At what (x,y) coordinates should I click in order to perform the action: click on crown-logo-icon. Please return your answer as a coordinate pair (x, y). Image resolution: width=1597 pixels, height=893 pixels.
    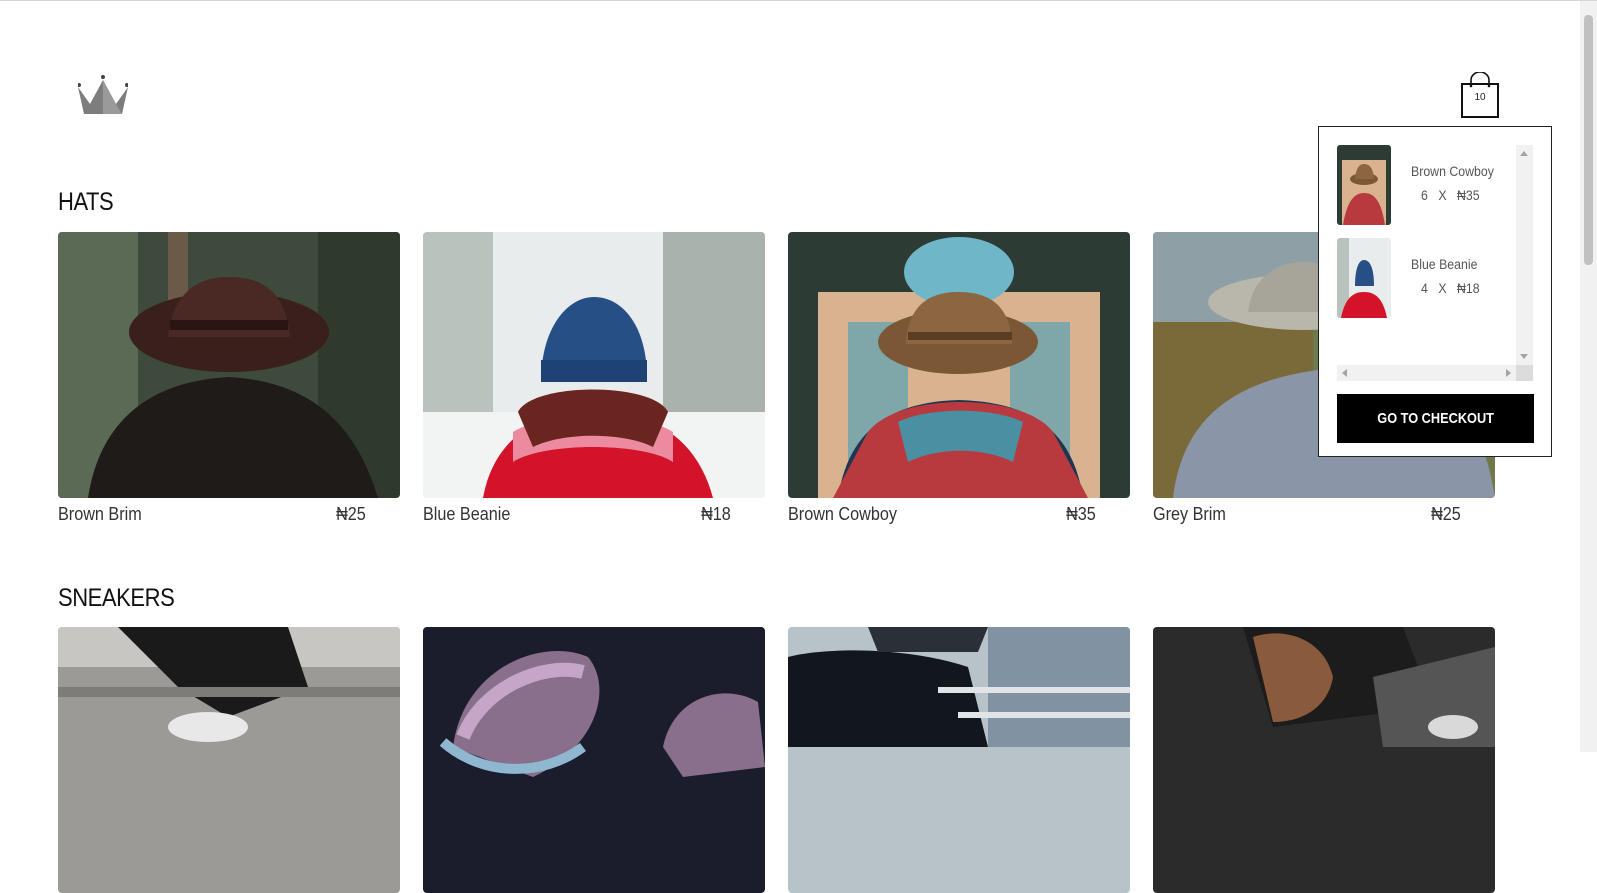
    Looking at the image, I should click on (103, 95).